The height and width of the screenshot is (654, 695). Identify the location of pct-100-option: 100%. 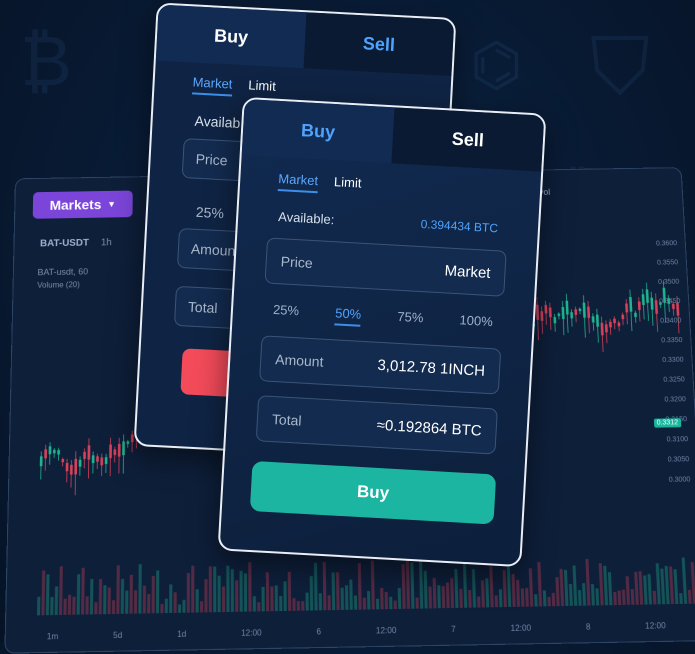
(476, 323).